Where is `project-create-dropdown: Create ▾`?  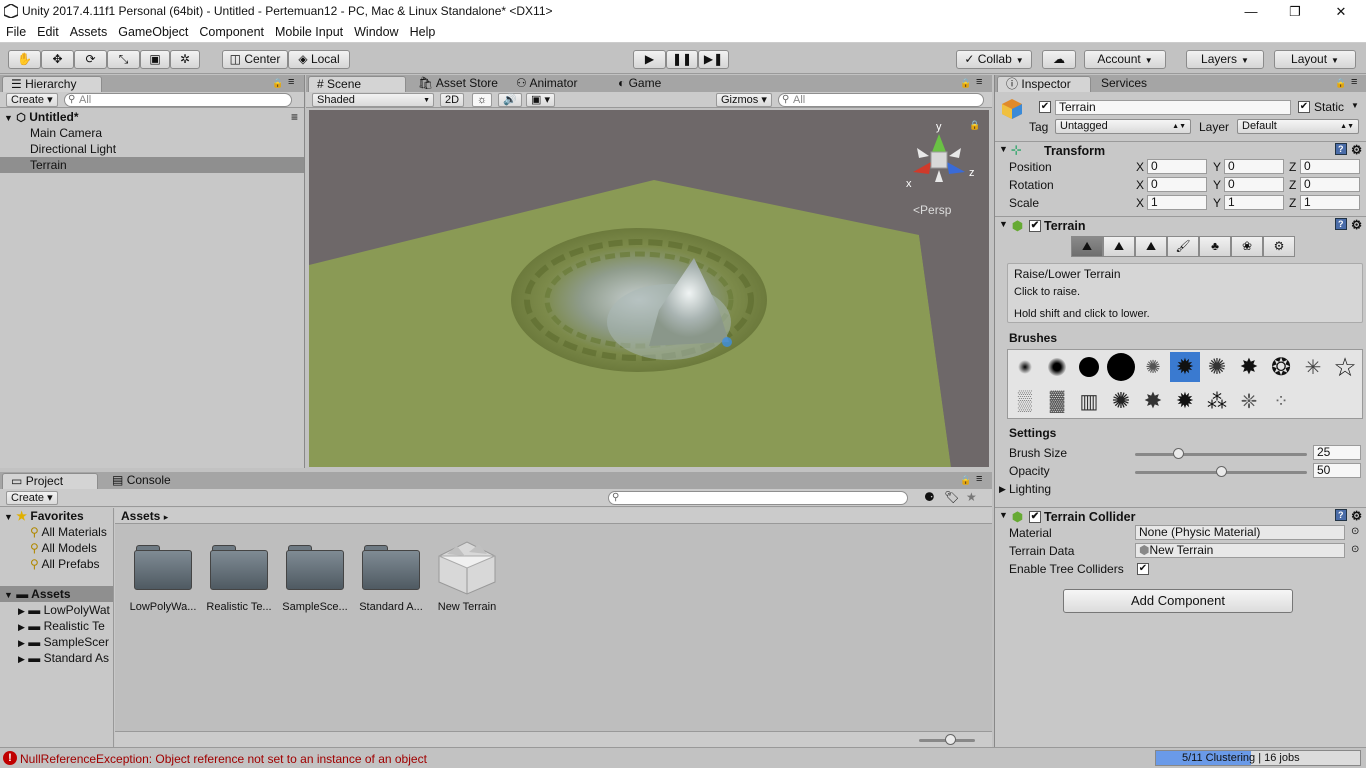
project-create-dropdown: Create ▾ is located at coordinates (32, 498).